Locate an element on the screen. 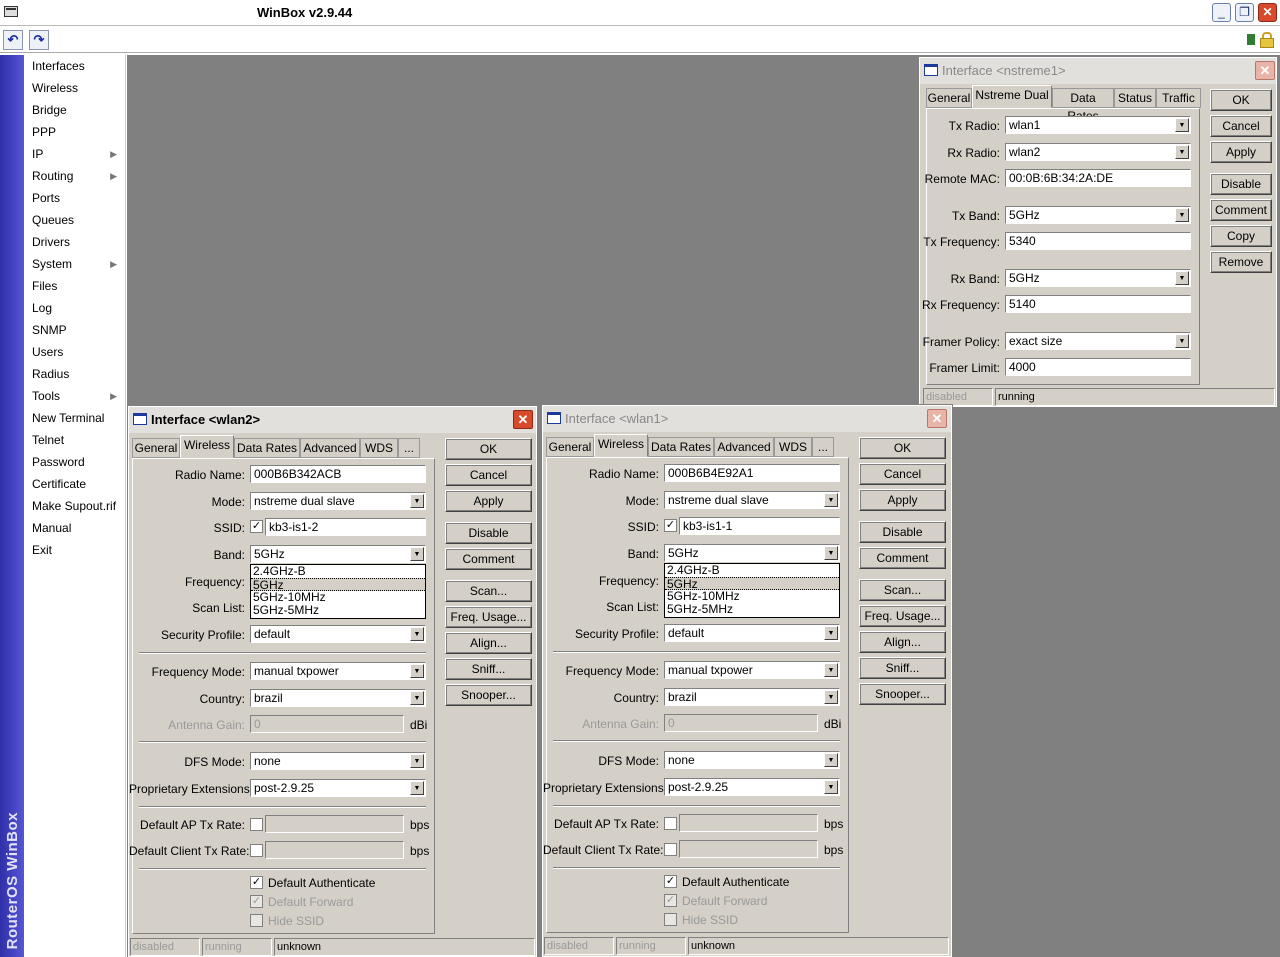  tx-frequency-input: 5340 is located at coordinates (1098, 241).